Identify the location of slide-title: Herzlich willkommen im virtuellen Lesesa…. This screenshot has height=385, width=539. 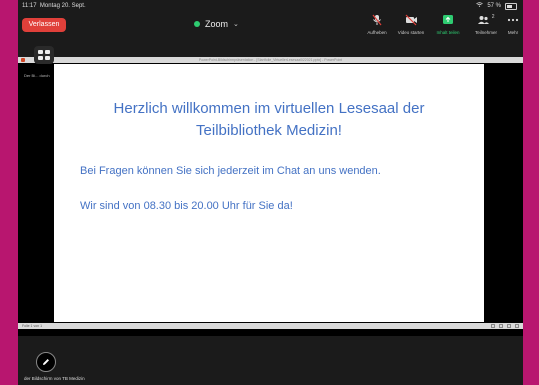
(269, 120).